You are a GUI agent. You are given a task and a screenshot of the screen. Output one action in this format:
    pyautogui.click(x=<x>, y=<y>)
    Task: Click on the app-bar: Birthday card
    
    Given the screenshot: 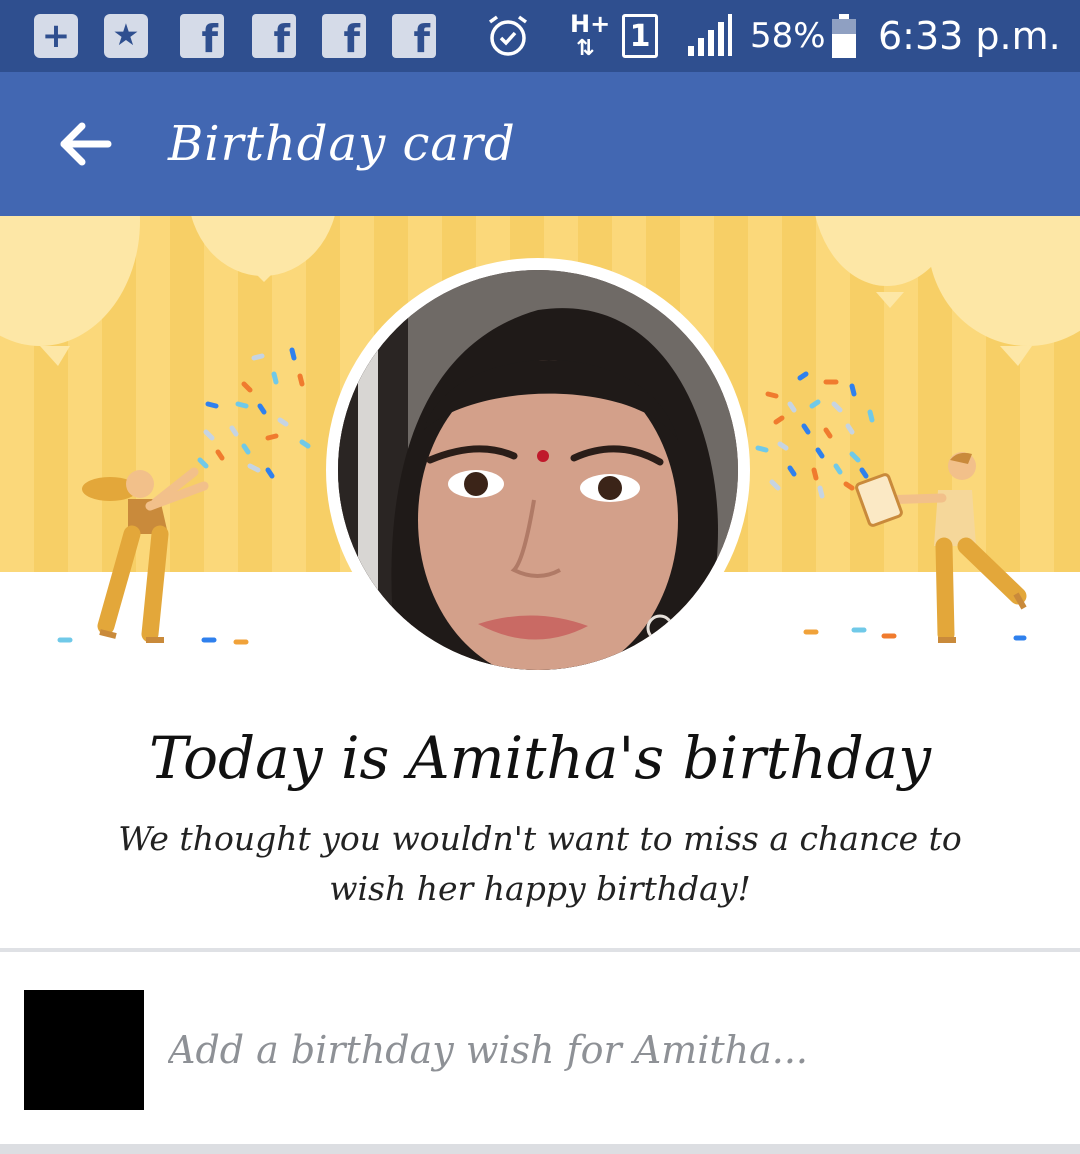 What is the action you would take?
    pyautogui.click(x=540, y=144)
    